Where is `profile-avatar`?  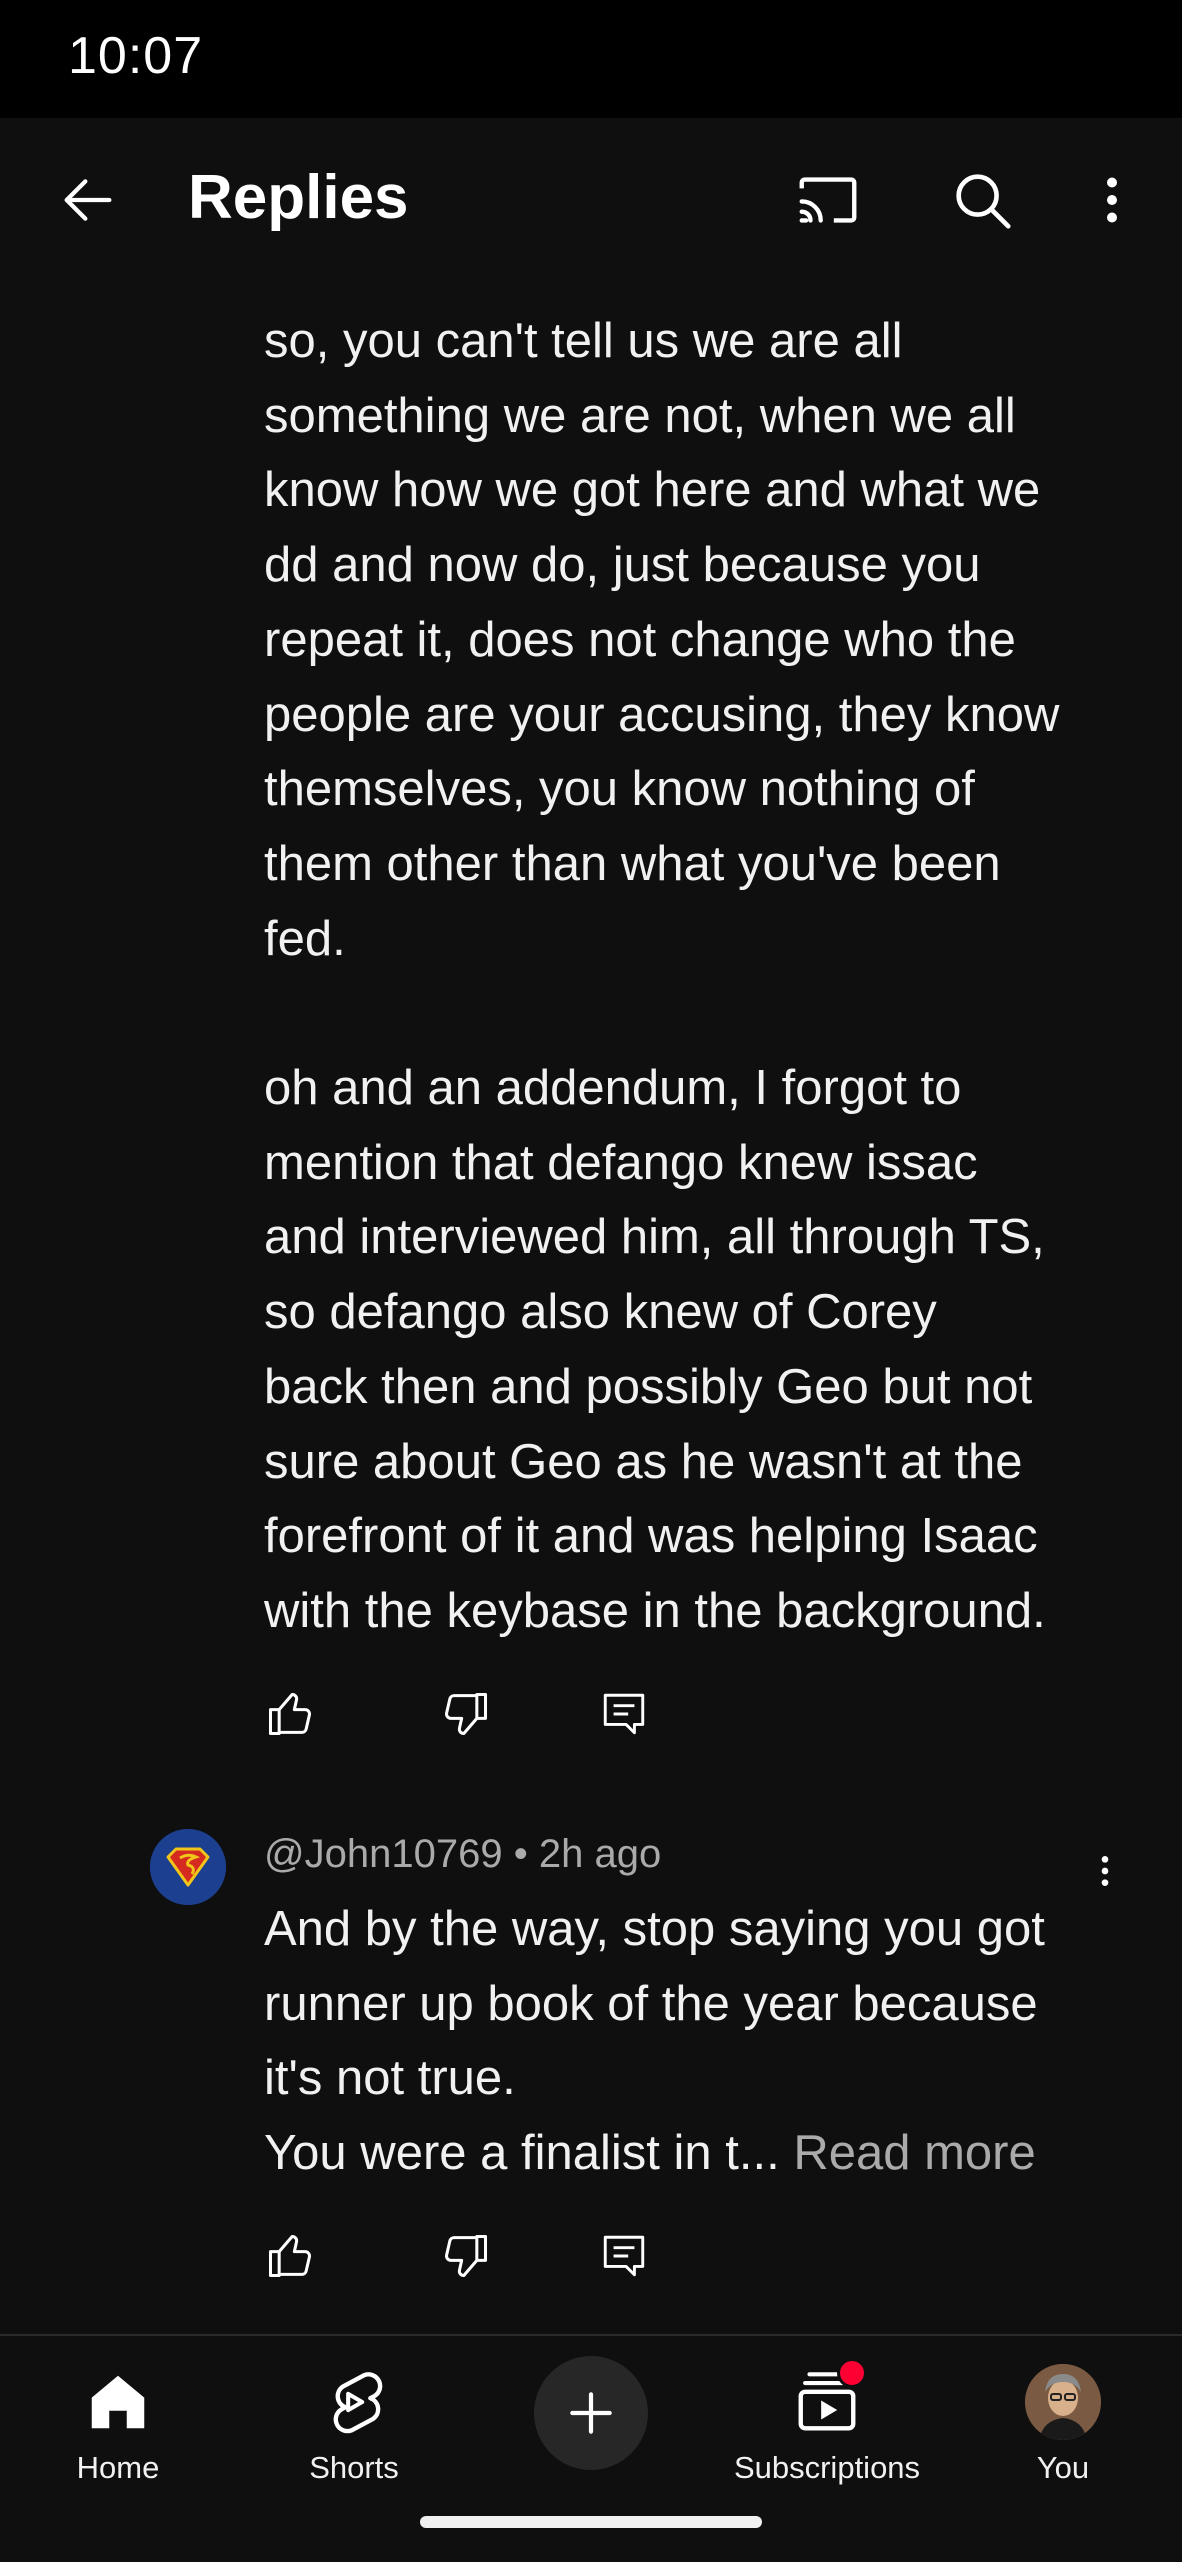 profile-avatar is located at coordinates (1063, 2402).